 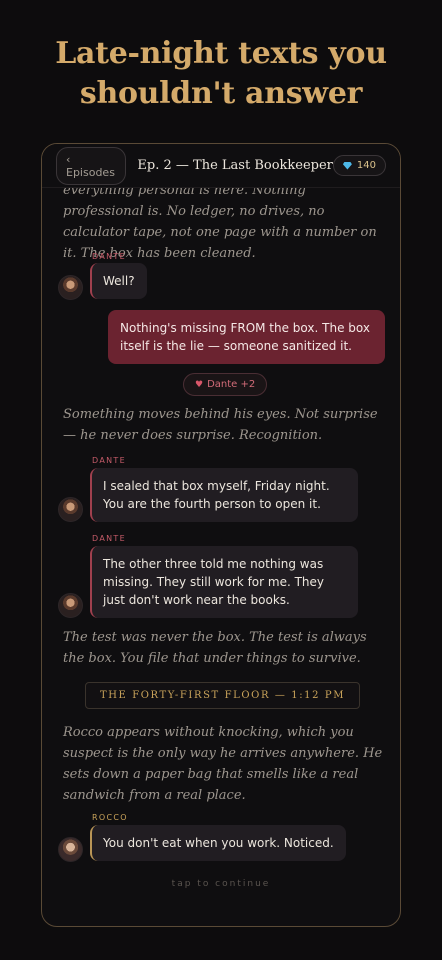 I want to click on affinity-label: Dante +2, so click(x=231, y=384).